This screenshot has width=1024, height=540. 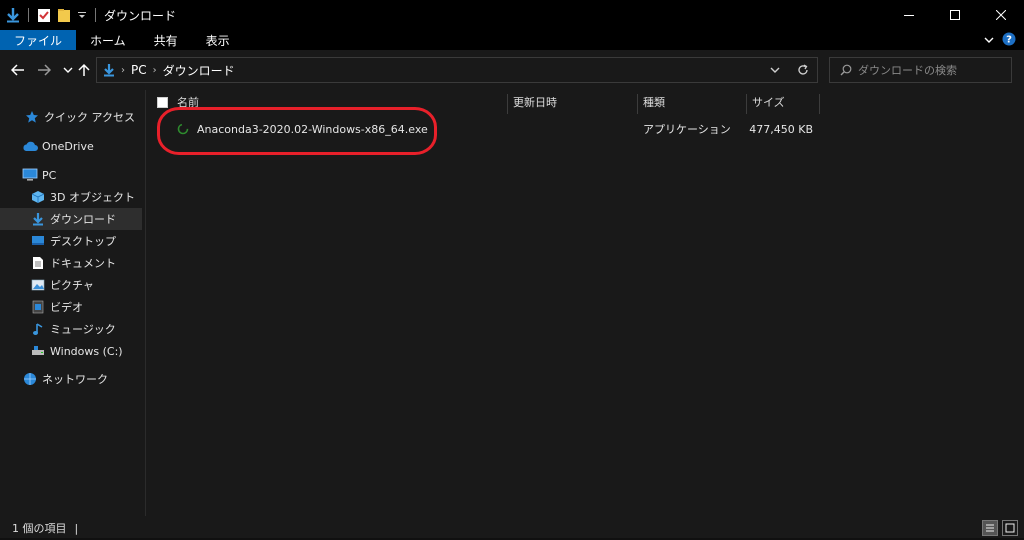 I want to click on properties-icon, so click(x=44, y=15).